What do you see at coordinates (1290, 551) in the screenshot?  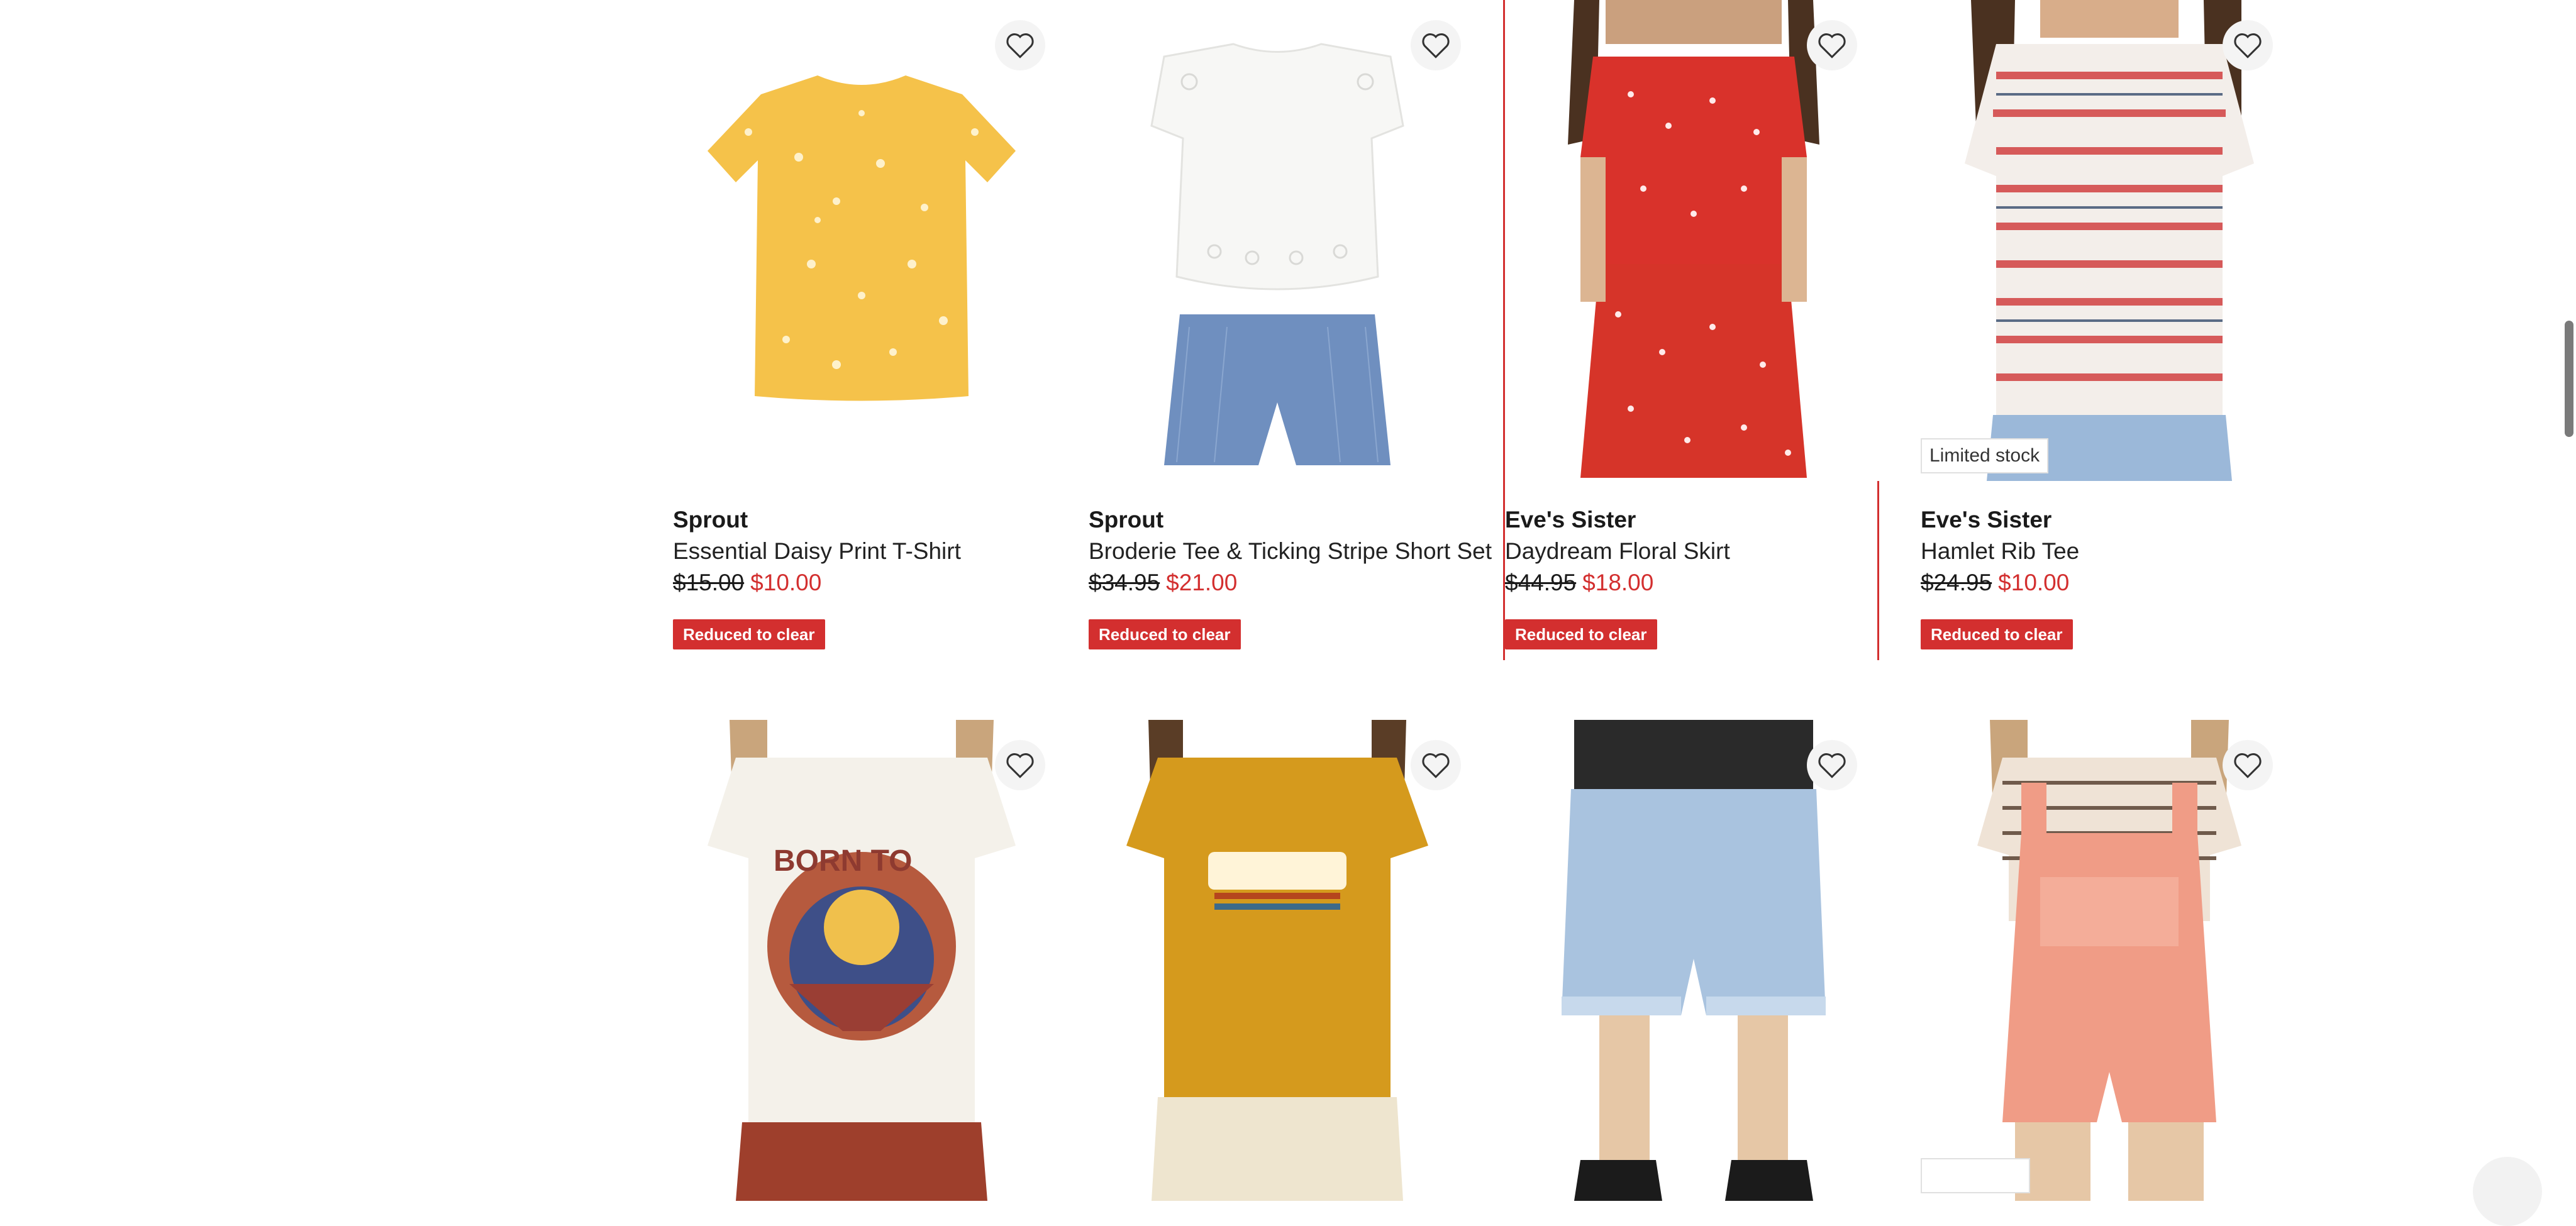 I see `product-name: Broderie Tee & Ticking Stripe Short Set` at bounding box center [1290, 551].